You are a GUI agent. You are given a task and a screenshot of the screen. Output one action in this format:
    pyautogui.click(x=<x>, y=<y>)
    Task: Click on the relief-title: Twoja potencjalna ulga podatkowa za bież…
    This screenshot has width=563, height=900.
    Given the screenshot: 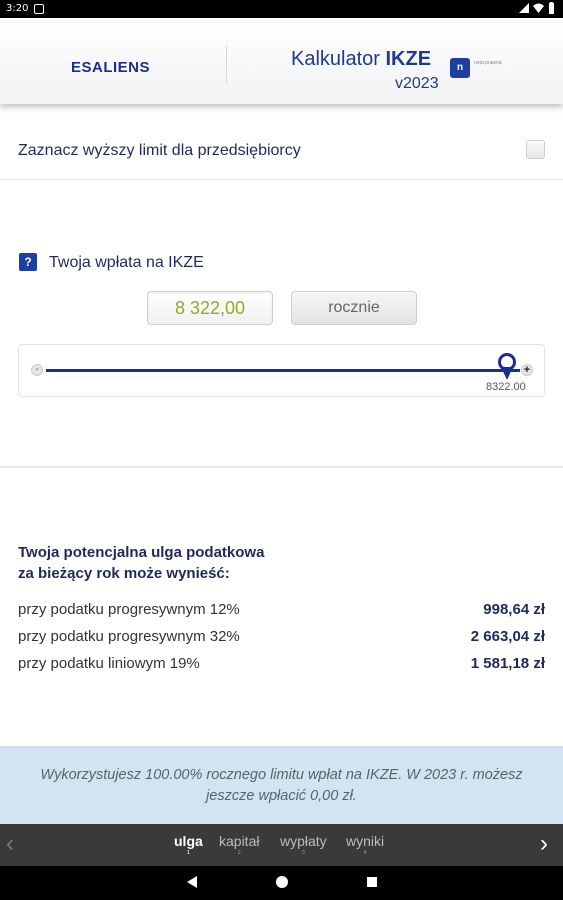 What is the action you would take?
    pyautogui.click(x=141, y=563)
    